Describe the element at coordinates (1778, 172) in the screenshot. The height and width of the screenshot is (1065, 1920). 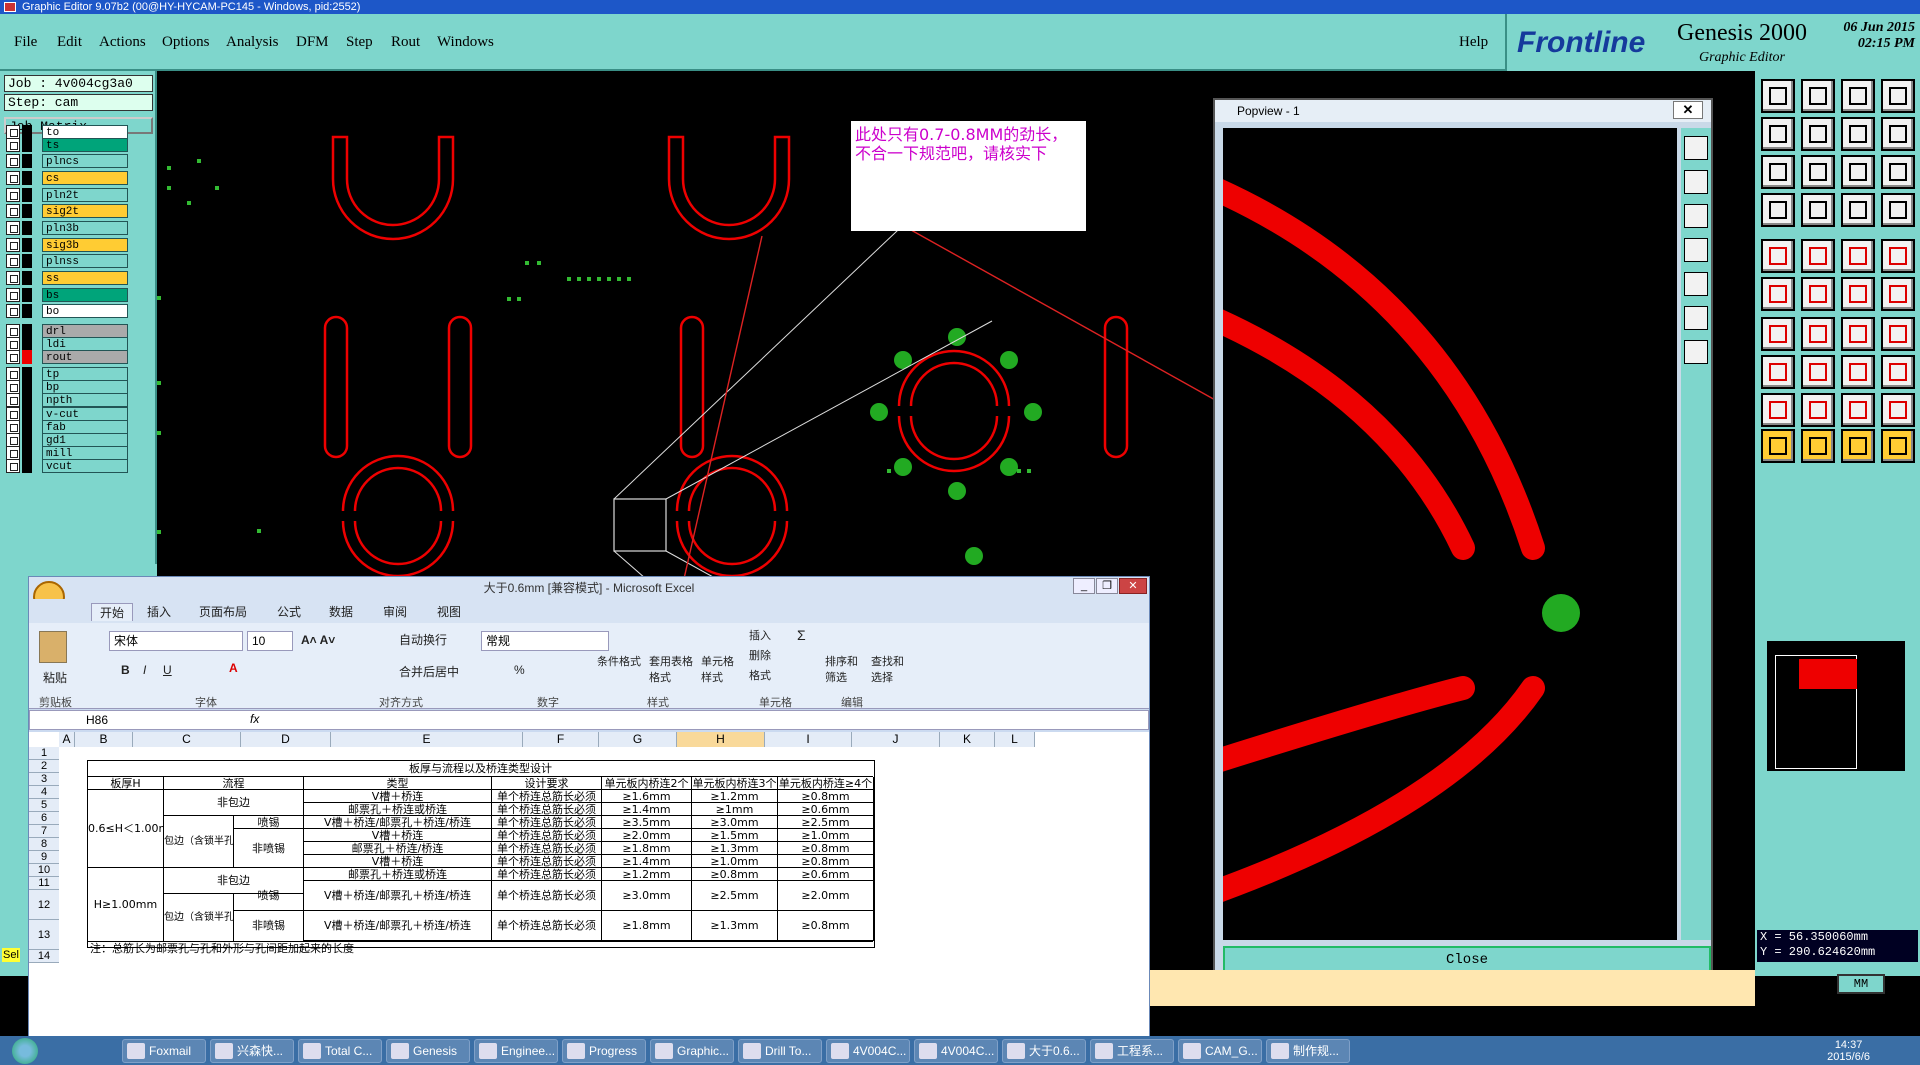
I see `fit-icon` at that location.